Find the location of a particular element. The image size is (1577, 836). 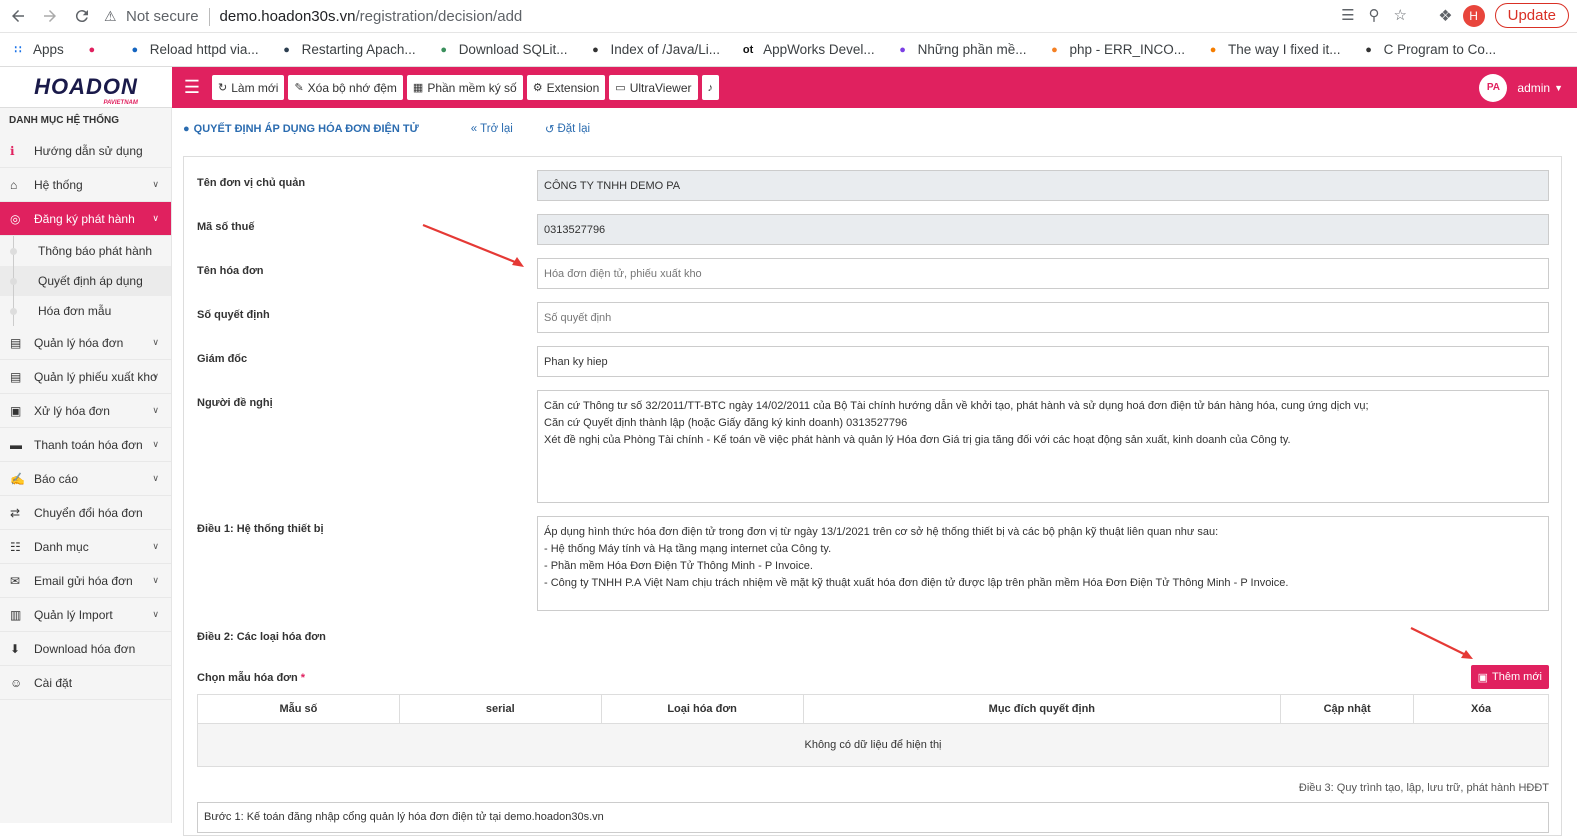

sidebar-item: ⌂ Hệ thống ∨ is located at coordinates (85, 185).